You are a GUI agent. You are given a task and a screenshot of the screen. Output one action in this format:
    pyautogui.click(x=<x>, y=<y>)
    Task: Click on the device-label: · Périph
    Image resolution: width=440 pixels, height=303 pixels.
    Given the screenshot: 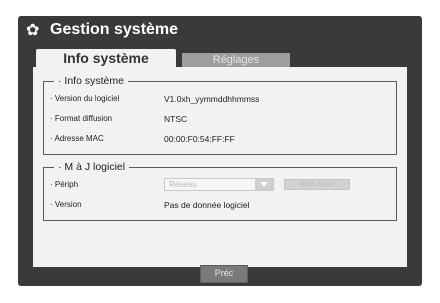 What is the action you would take?
    pyautogui.click(x=64, y=184)
    